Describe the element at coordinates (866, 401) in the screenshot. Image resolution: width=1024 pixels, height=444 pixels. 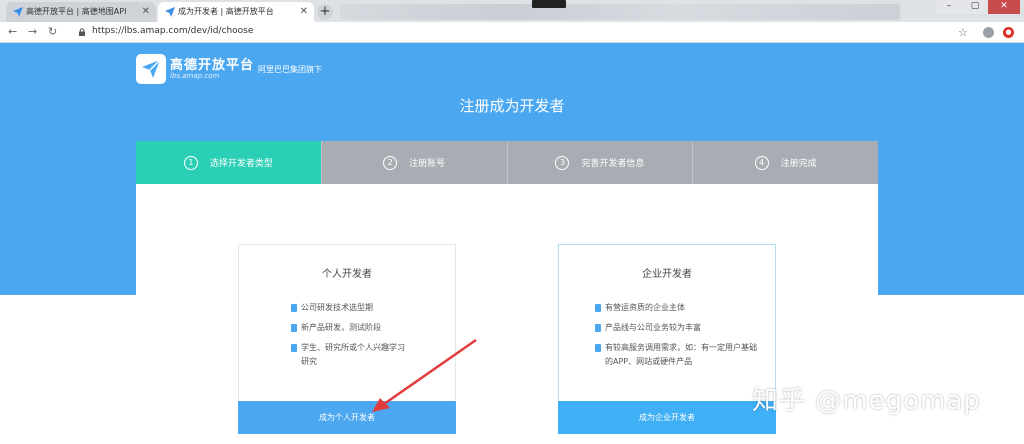
I see `watermark: 知乎 @megomap` at that location.